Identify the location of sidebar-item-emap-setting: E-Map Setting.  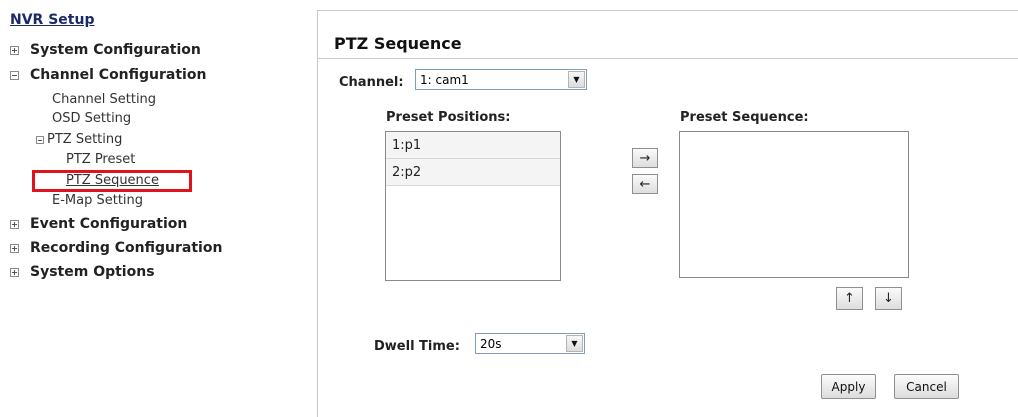
(97, 200).